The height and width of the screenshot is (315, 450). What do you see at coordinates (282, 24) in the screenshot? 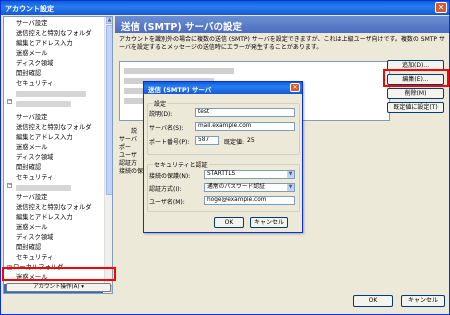
I see `page-title: 送信 (SMTP) サーバの設定` at bounding box center [282, 24].